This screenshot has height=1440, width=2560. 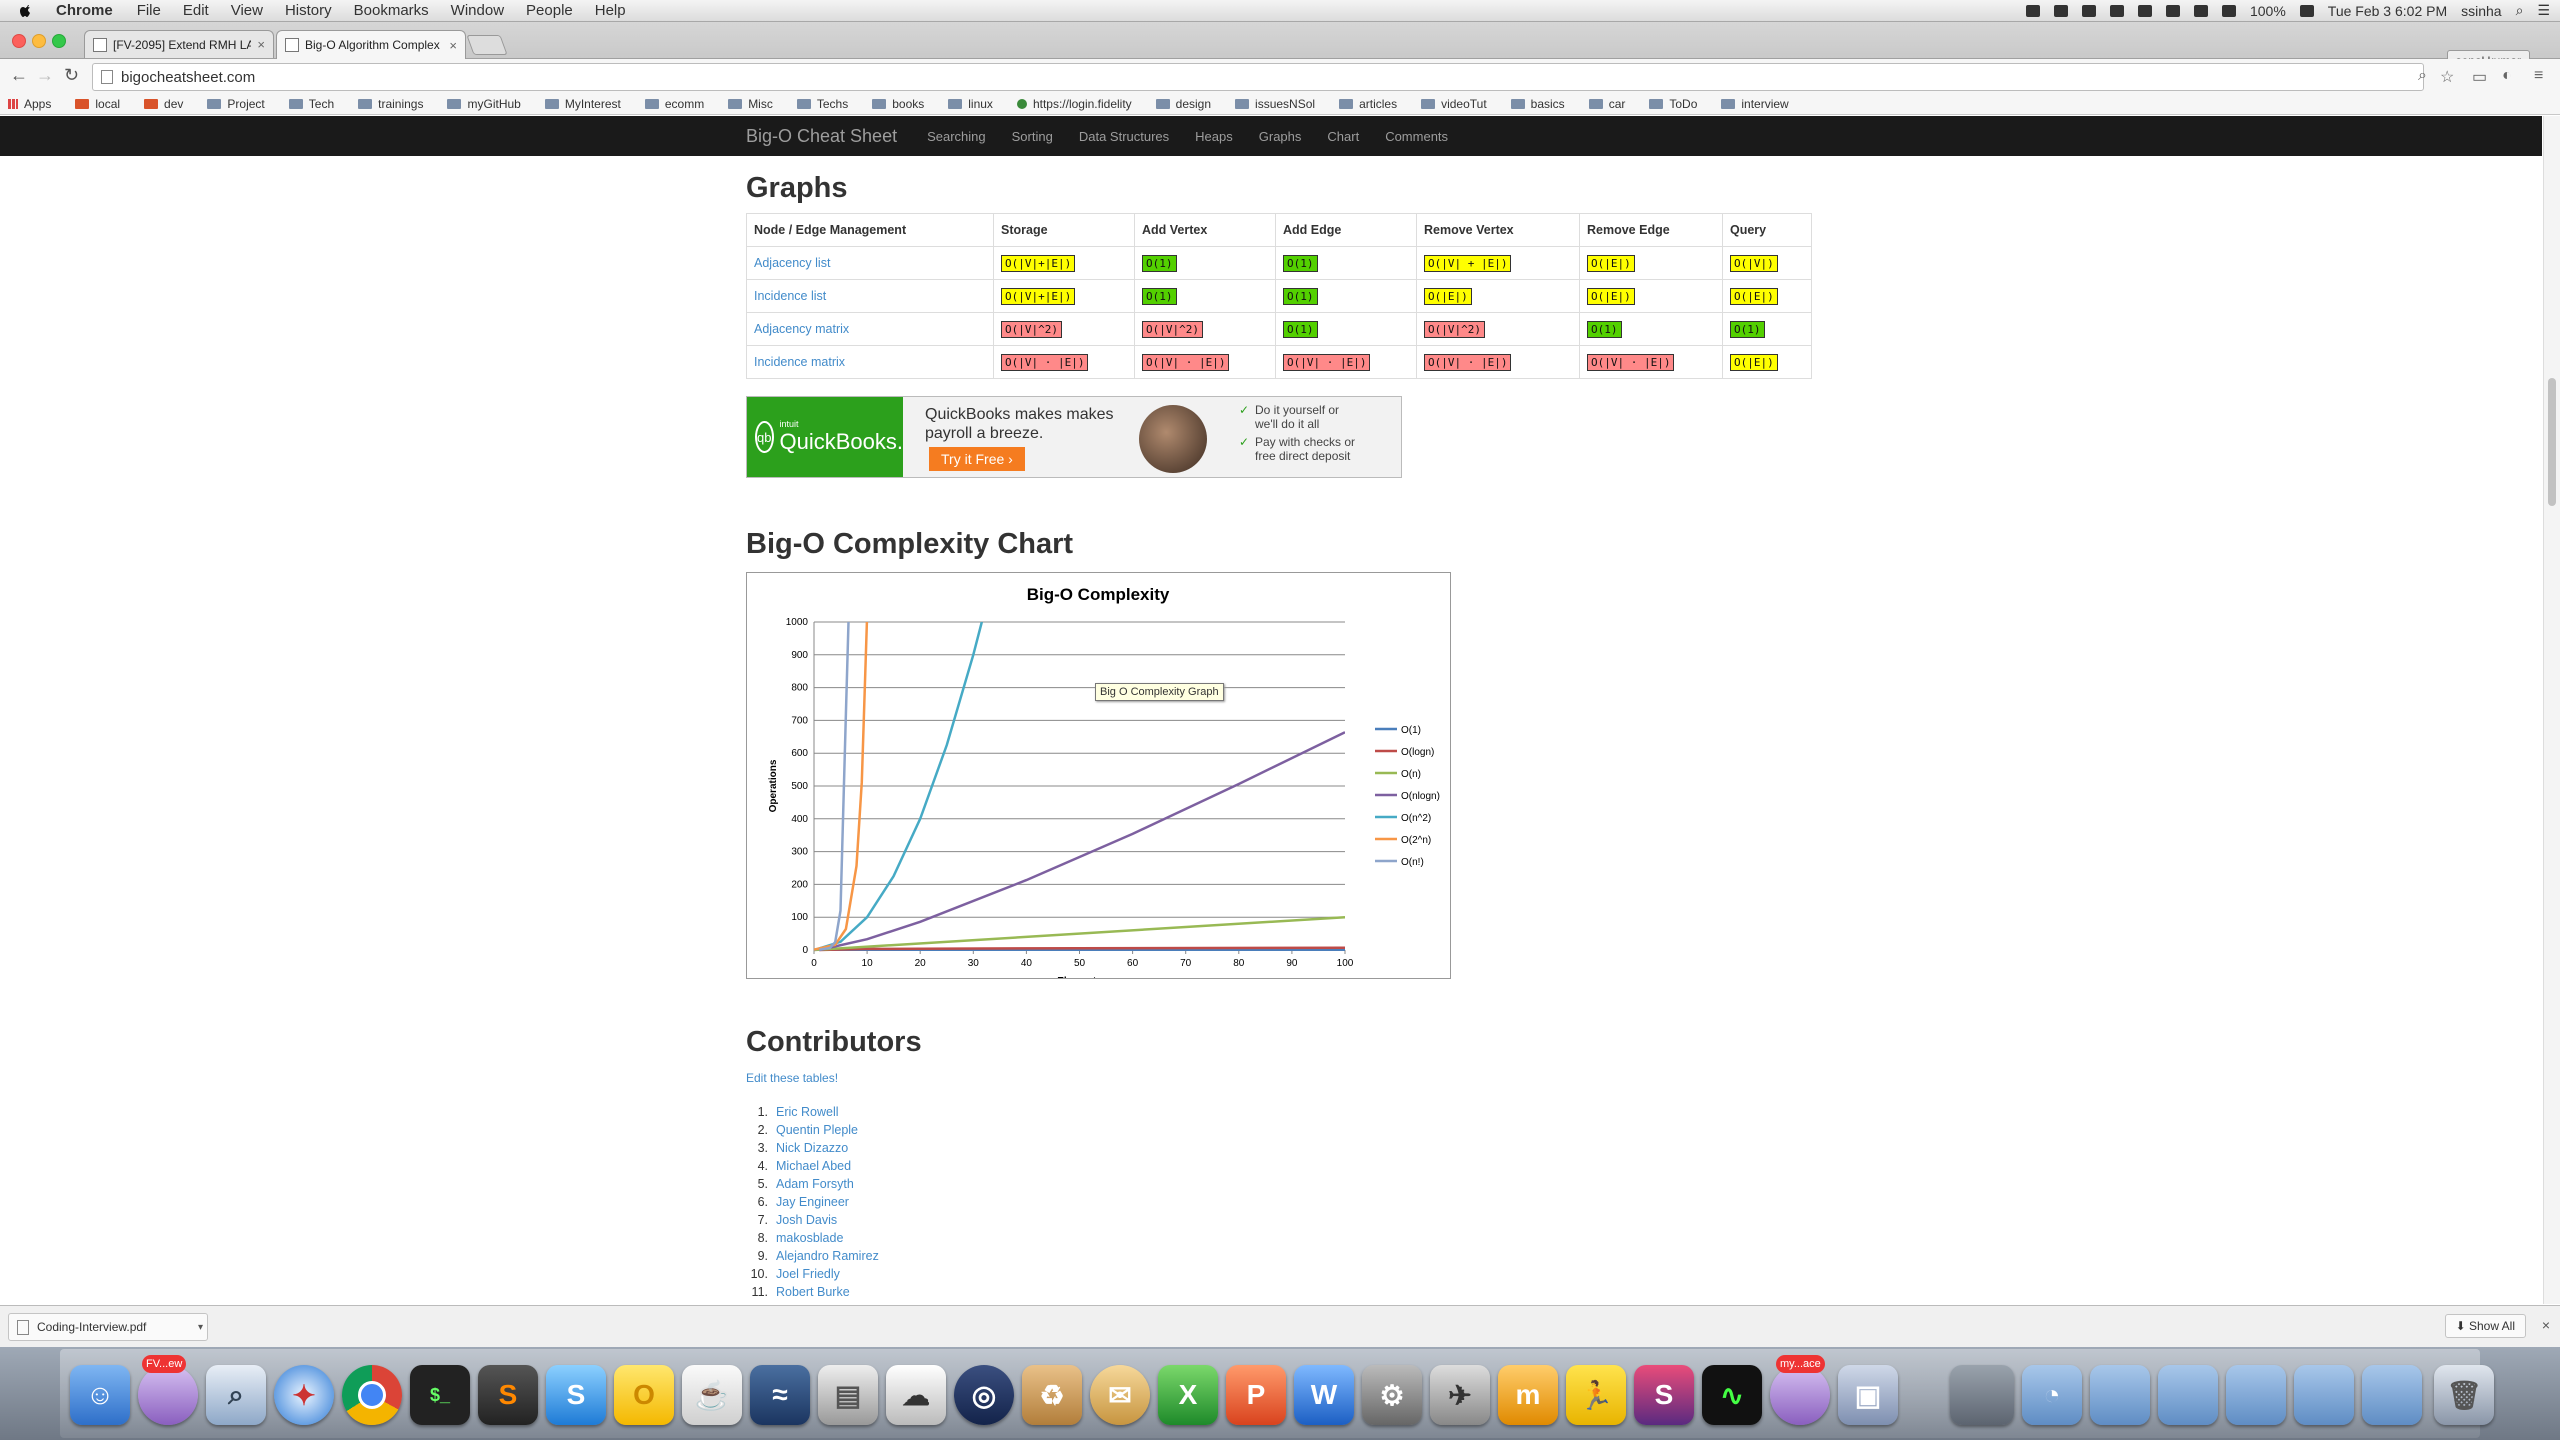 What do you see at coordinates (812, 1202) in the screenshot?
I see `contributor-link: Jay Engineer` at bounding box center [812, 1202].